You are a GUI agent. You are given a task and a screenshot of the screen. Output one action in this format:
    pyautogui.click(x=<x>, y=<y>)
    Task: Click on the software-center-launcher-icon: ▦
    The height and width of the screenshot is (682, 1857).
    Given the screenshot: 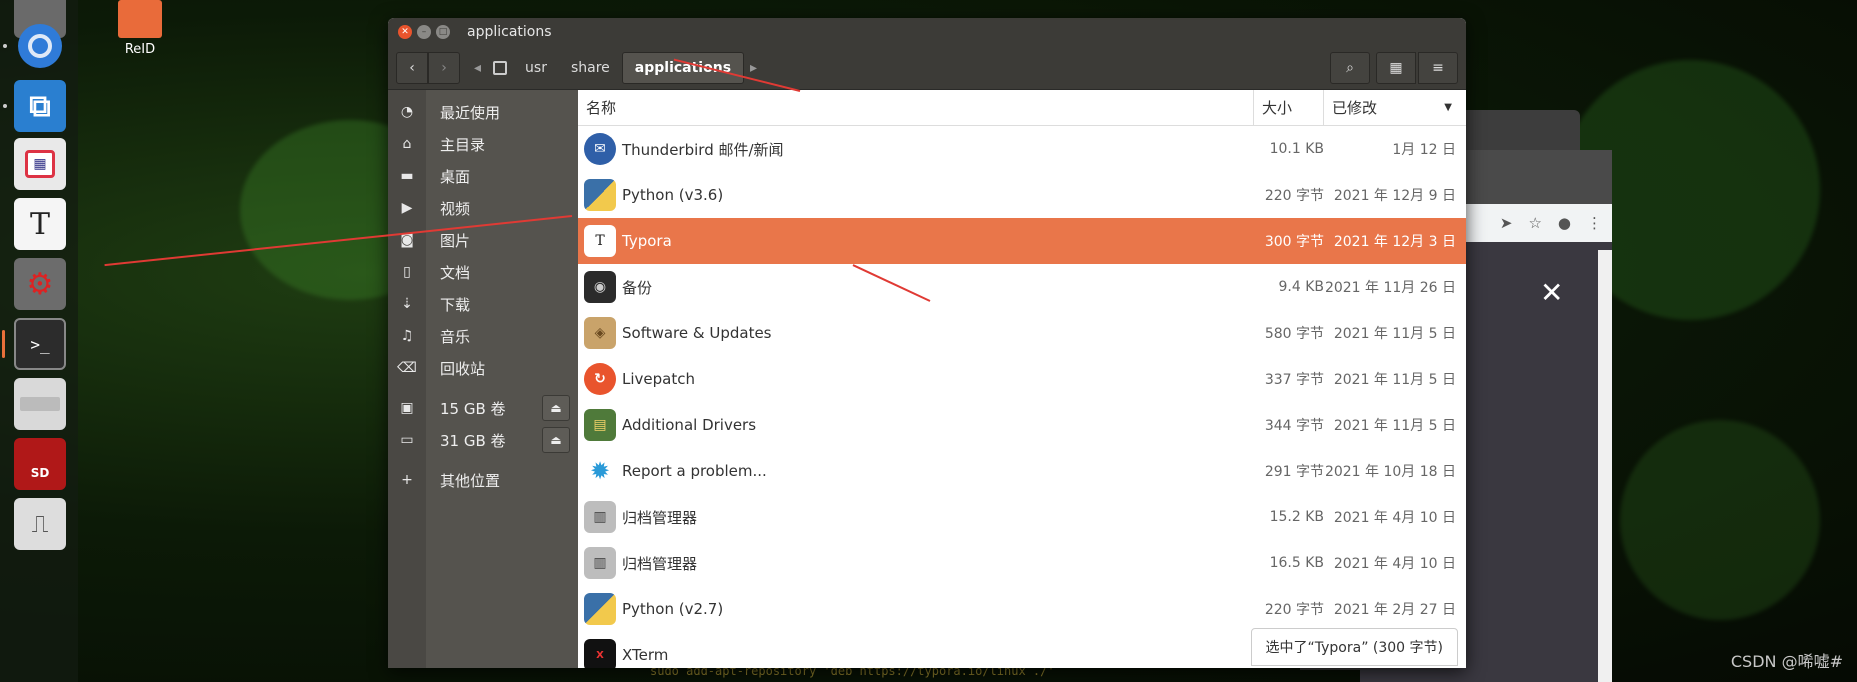 What is the action you would take?
    pyautogui.click(x=40, y=164)
    